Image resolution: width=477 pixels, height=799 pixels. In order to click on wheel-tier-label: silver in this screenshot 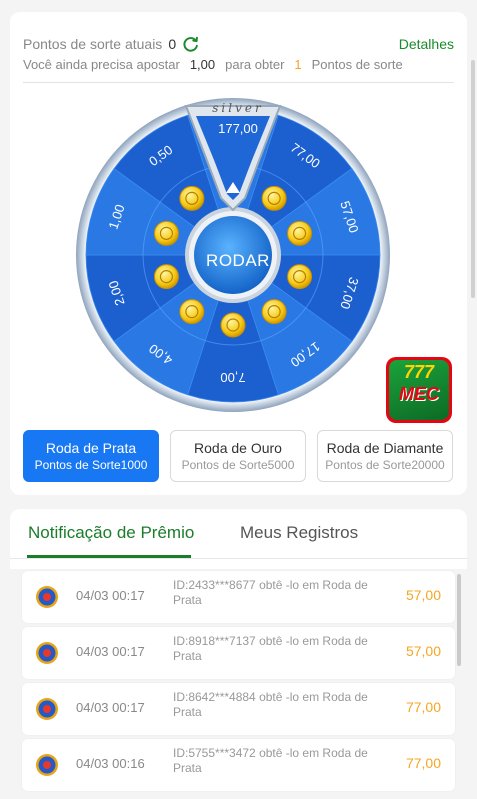, I will do `click(238, 108)`.